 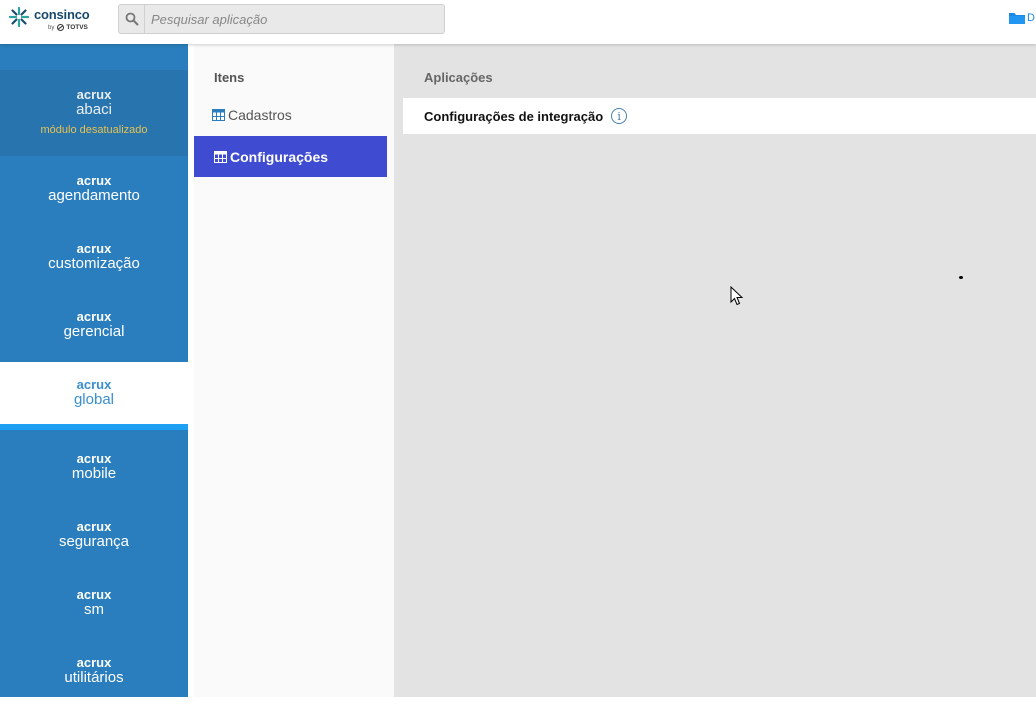 What do you see at coordinates (94, 331) in the screenshot?
I see `module-name: gerencial` at bounding box center [94, 331].